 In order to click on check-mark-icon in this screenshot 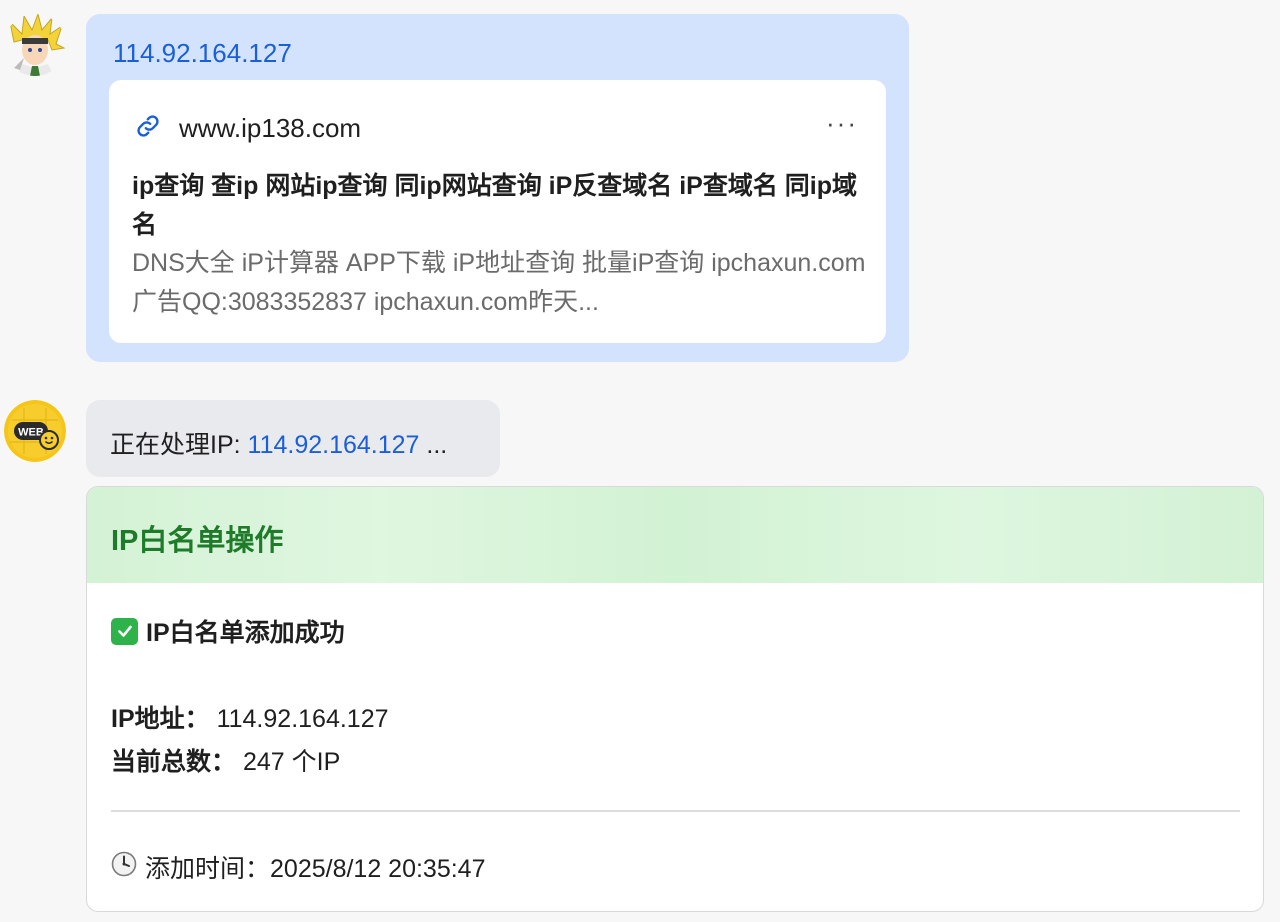, I will do `click(124, 631)`.